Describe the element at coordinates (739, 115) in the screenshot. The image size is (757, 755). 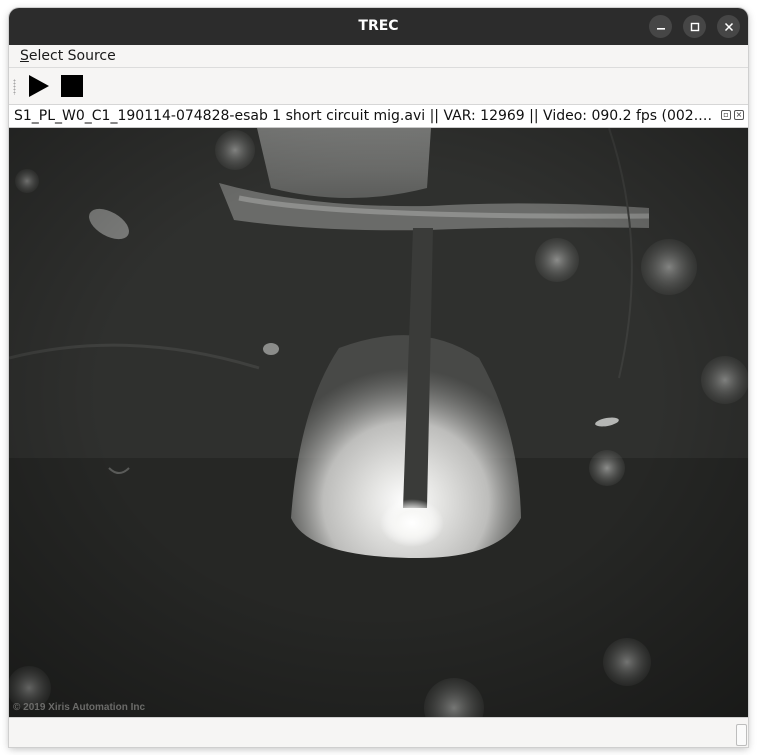
I see `close-panel-icon: ×` at that location.